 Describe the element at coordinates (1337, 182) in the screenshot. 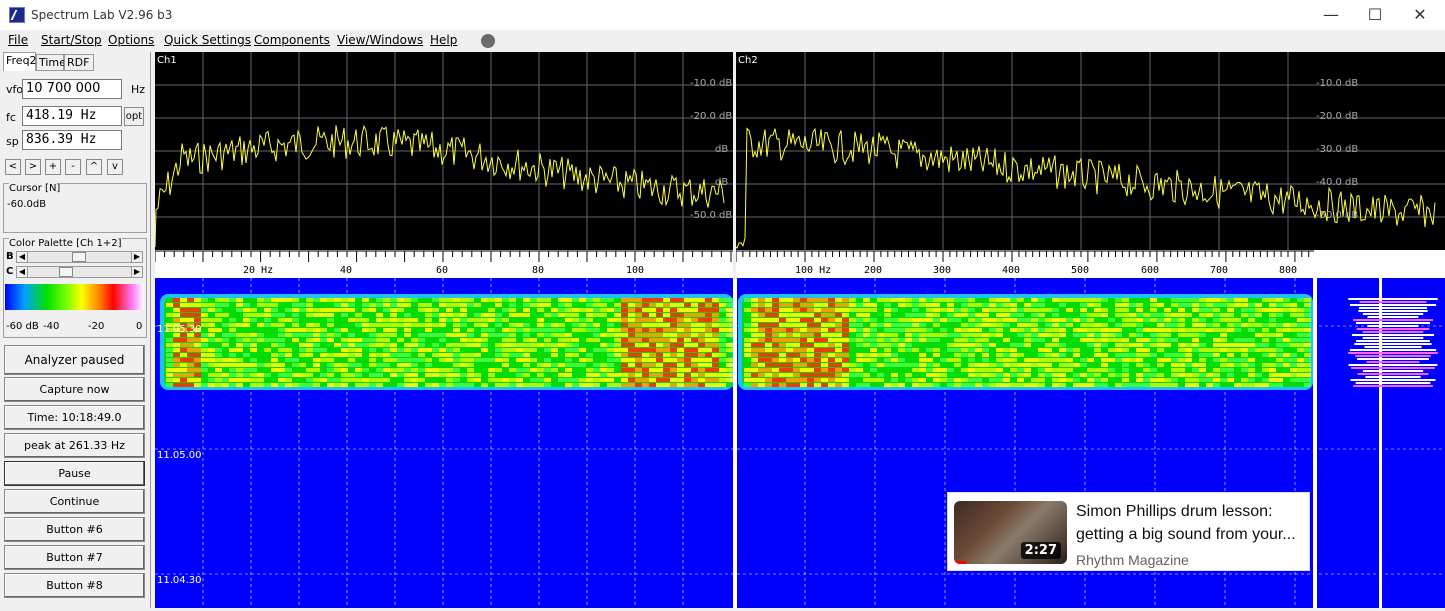

I see `db-label: -40.0 dB` at that location.